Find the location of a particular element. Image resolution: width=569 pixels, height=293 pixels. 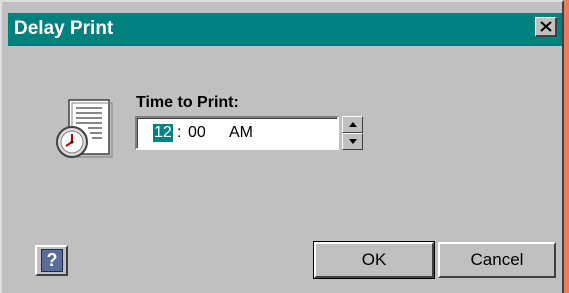

spin-down-button is located at coordinates (352, 141).